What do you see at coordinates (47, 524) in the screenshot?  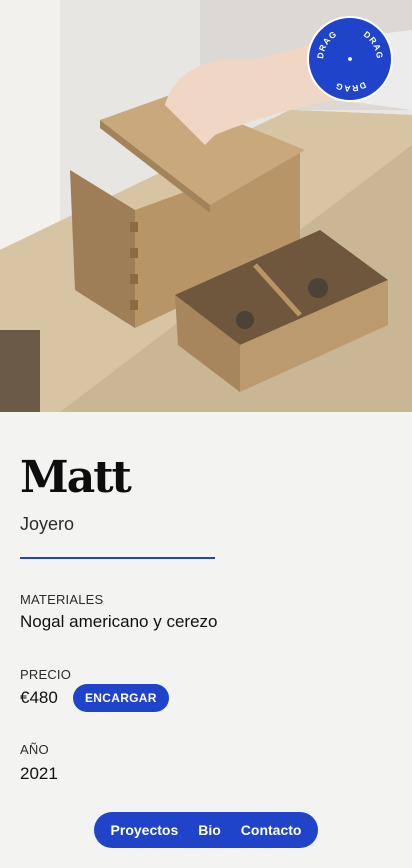 I see `product-subtitle: Joyero` at bounding box center [47, 524].